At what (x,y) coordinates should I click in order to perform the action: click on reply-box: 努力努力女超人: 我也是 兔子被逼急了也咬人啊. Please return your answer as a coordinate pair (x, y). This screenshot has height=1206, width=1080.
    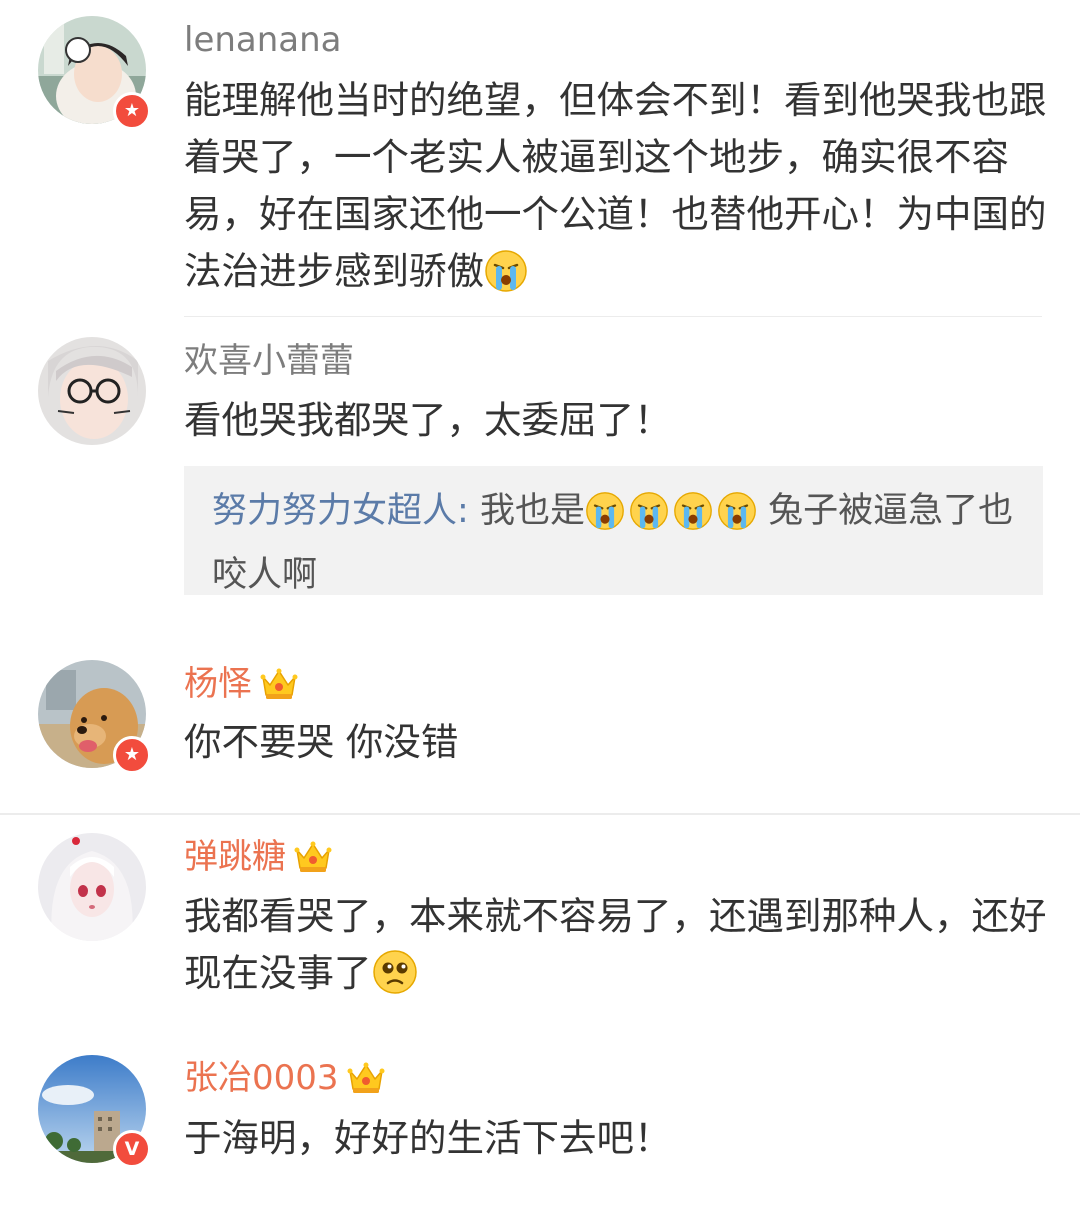
    Looking at the image, I should click on (613, 530).